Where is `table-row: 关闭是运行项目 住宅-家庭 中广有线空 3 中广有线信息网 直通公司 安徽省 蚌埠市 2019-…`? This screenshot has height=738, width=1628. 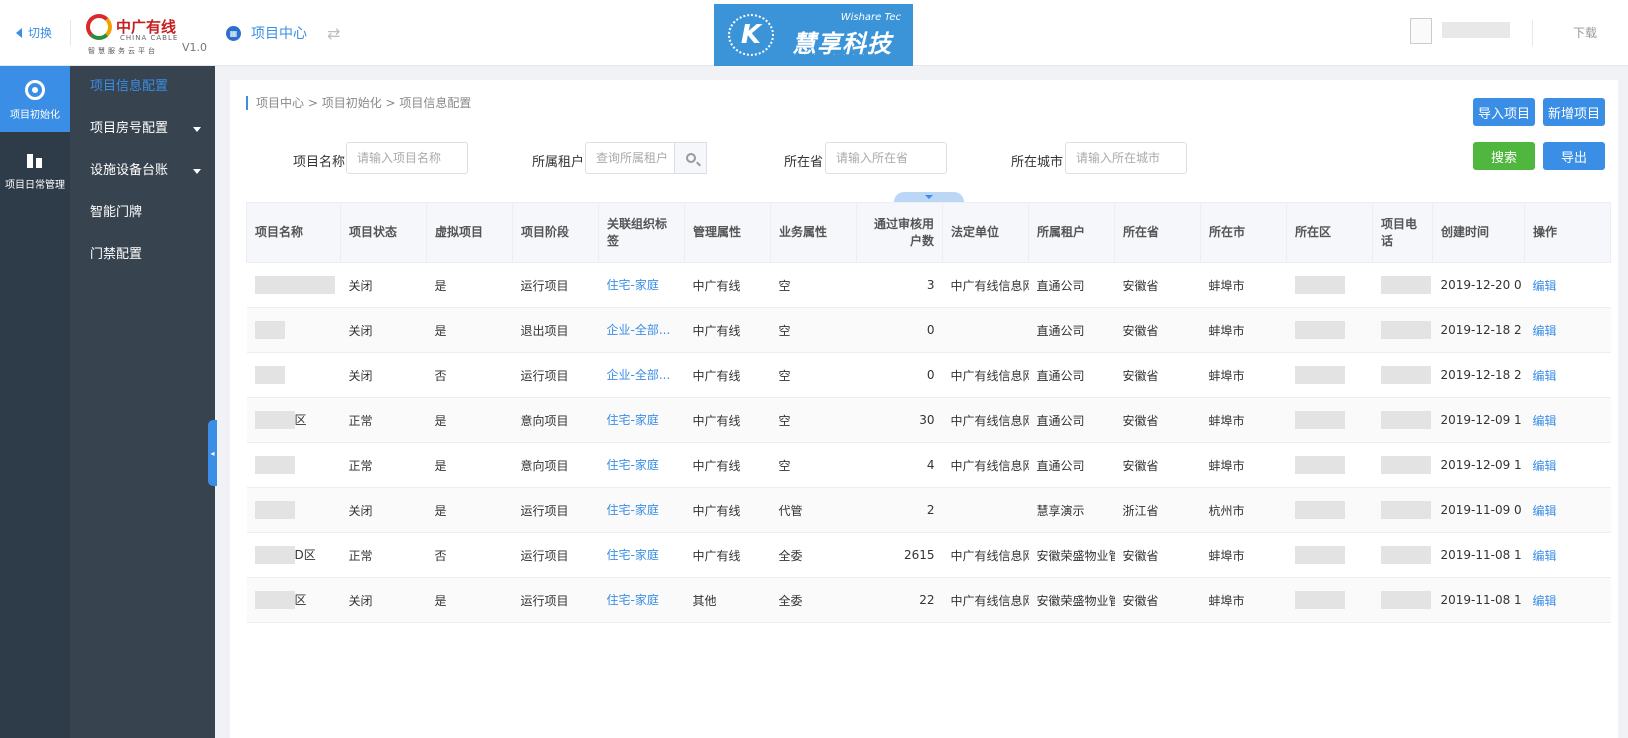
table-row: 关闭是运行项目 住宅-家庭 中广有线空 3 中广有线信息网 直通公司 安徽省 蚌埠市 2019-… is located at coordinates (928, 285).